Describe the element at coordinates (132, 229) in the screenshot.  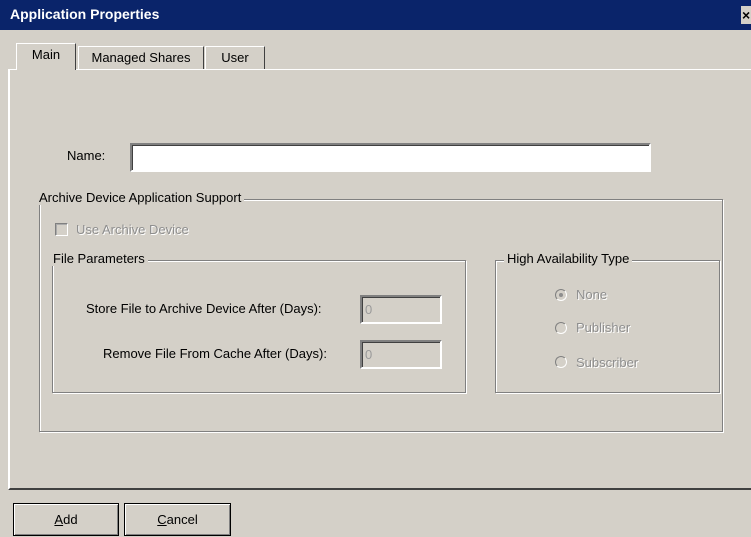
I see `use-archive-device-label: Use Archive Device` at that location.